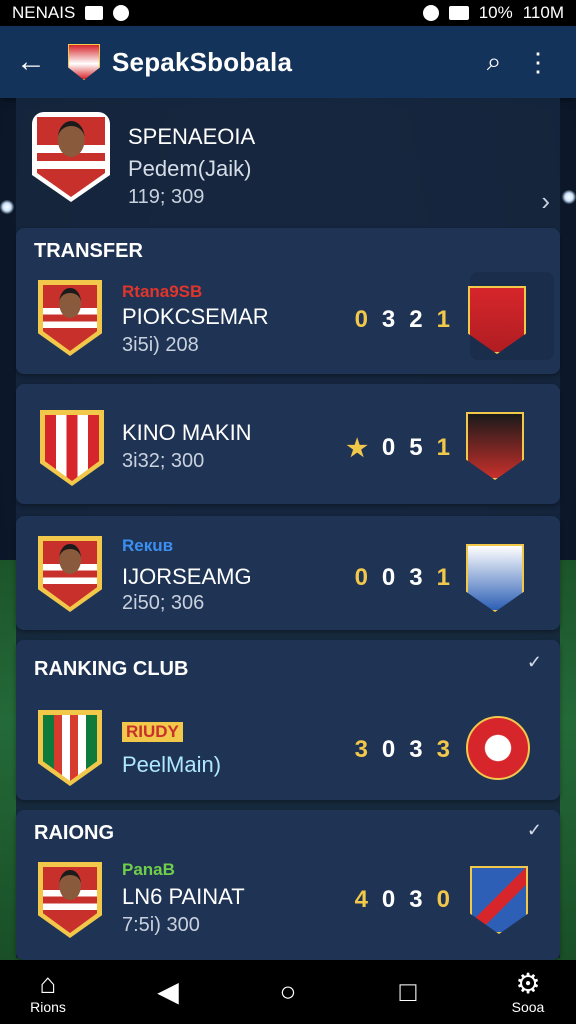 This screenshot has height=1024, width=576. Describe the element at coordinates (192, 136) in the screenshot. I see `profile-name: SPENAEOIA` at that location.